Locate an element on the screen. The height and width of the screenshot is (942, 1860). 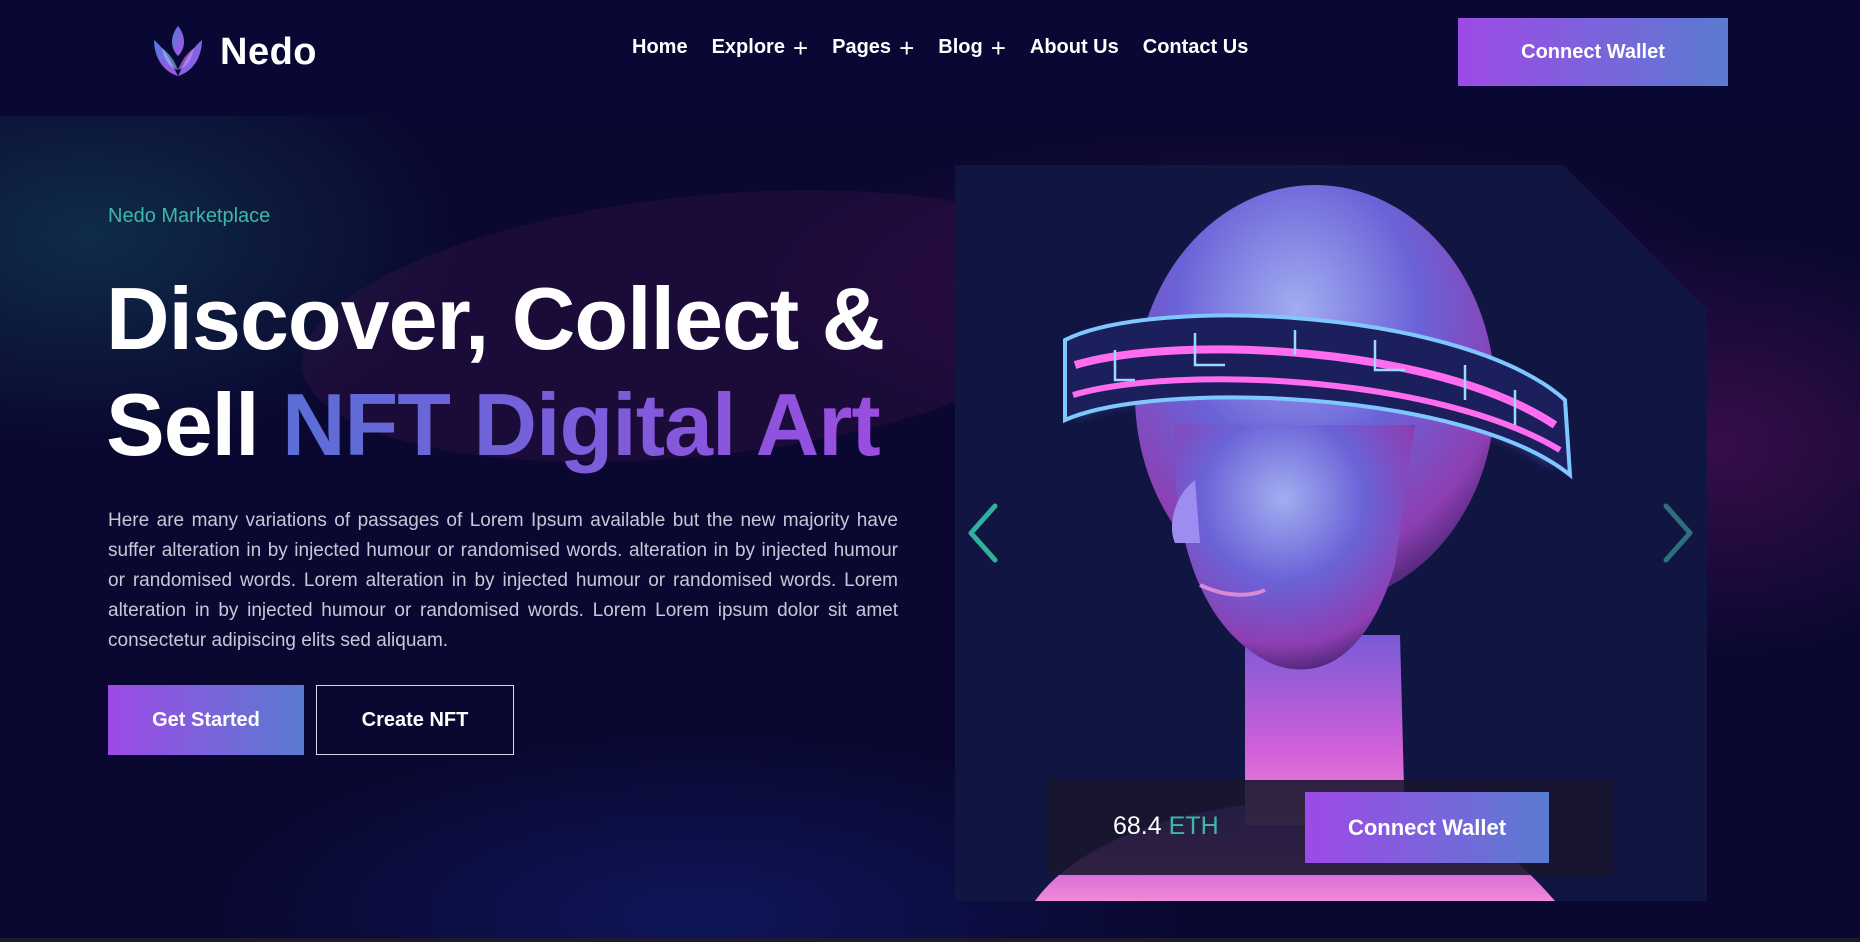
create-nft-button: Create NFT is located at coordinates (415, 720).